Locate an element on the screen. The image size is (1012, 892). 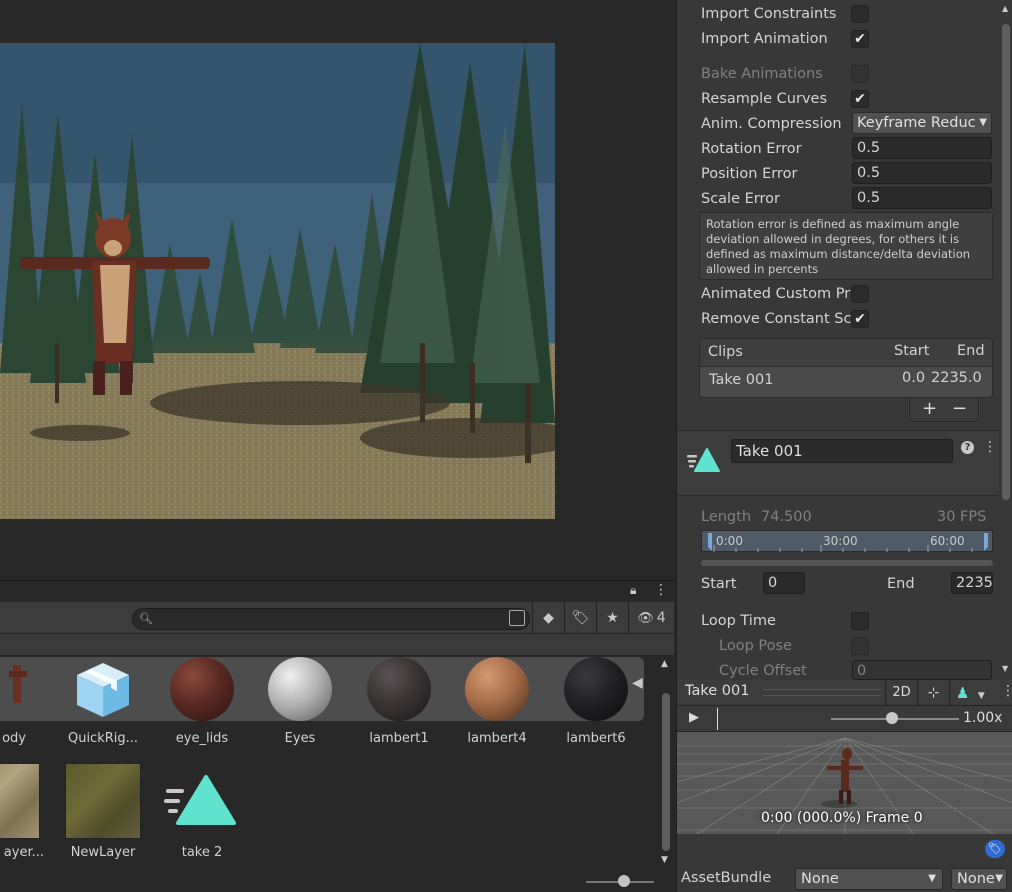
timeline-scrollbar is located at coordinates (847, 563).